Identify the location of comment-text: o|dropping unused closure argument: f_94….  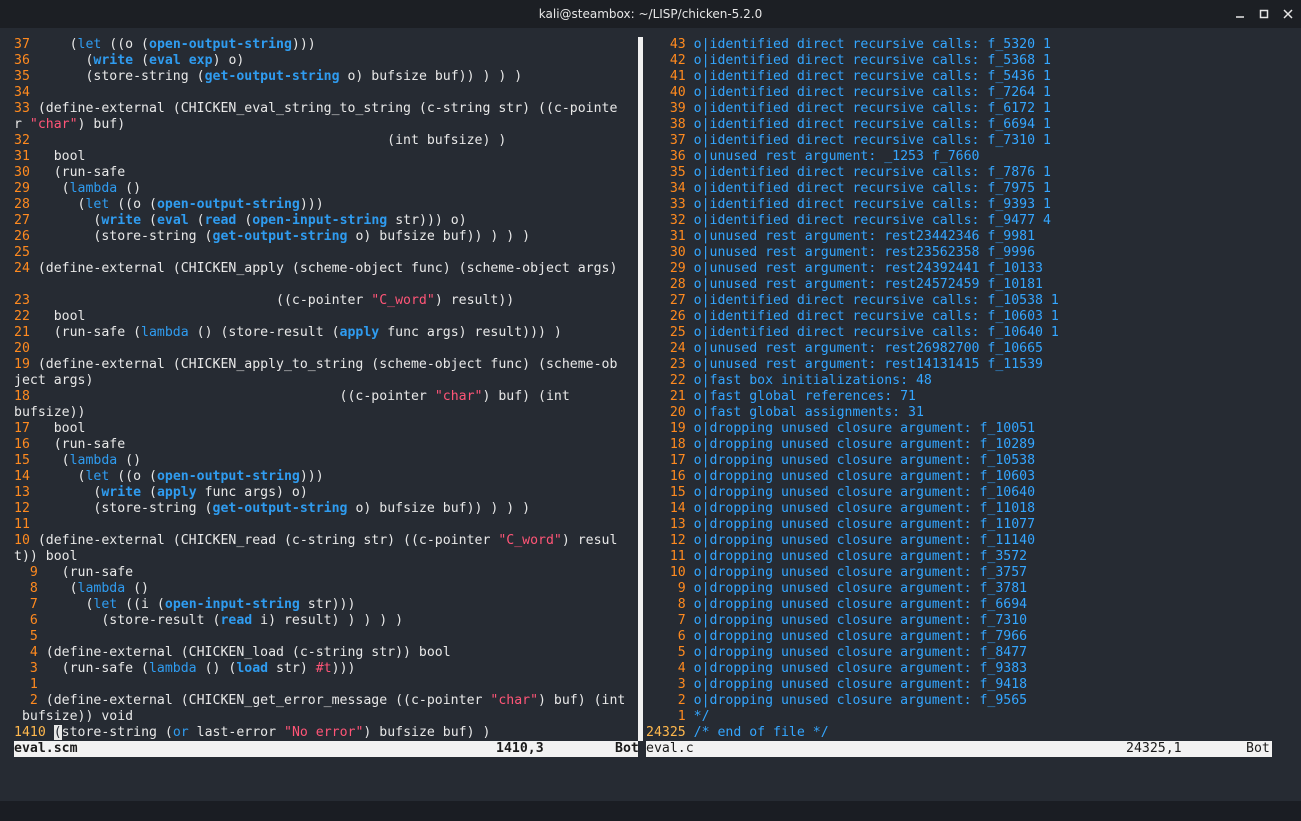
(860, 684).